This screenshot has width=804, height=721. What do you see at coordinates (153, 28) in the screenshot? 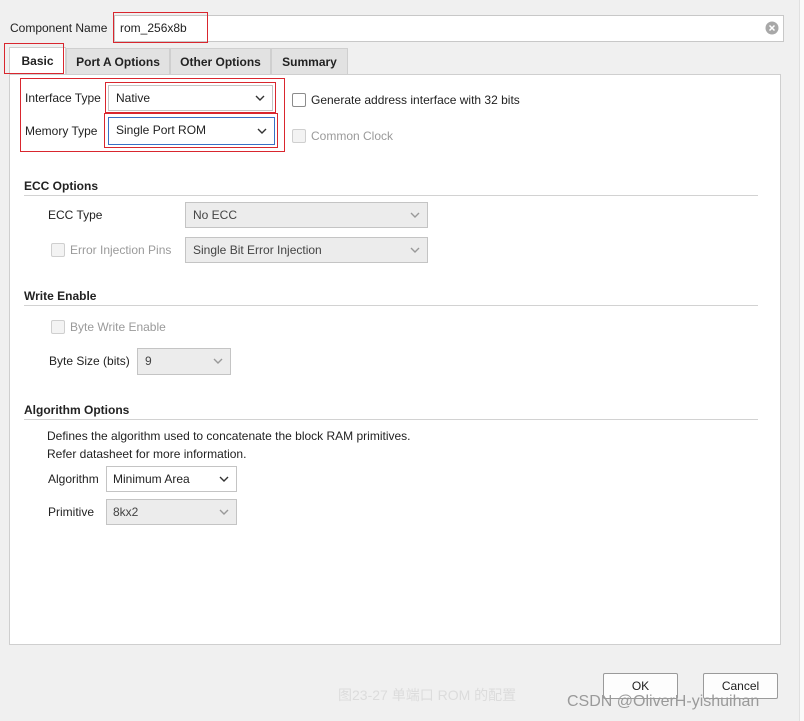
I see `component-name-value: rom_256x8b` at bounding box center [153, 28].